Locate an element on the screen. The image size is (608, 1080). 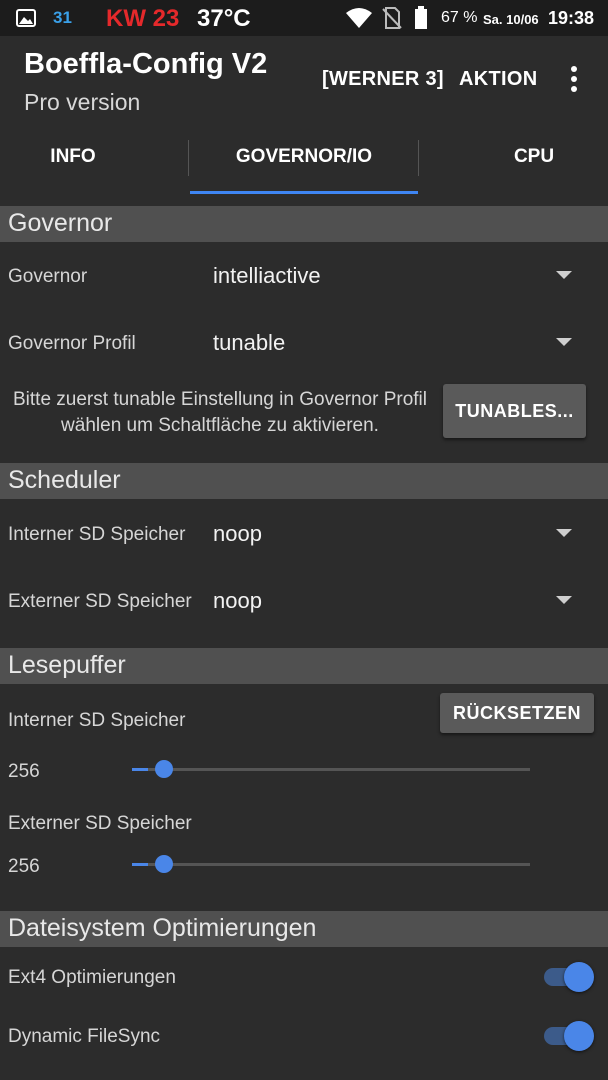
governor-select: intelliactive is located at coordinates (267, 276).